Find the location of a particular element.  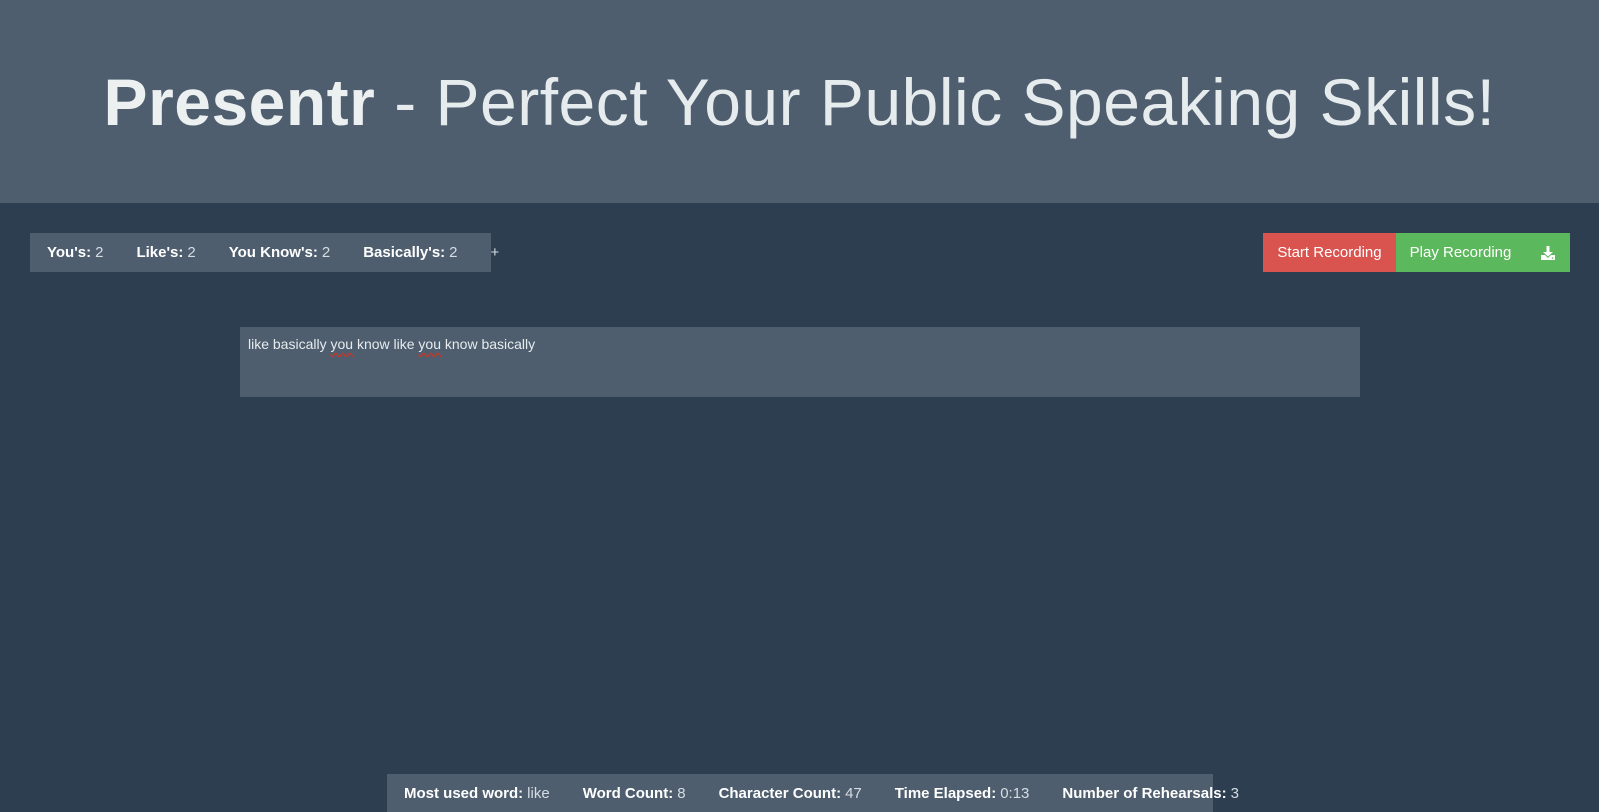

stat-label: Time Elapsed: is located at coordinates (945, 793).